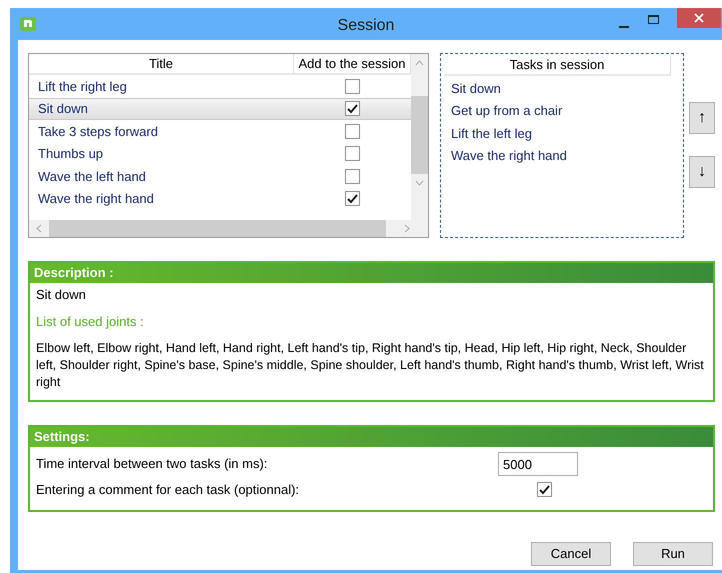  I want to click on interval-input: 5000, so click(538, 464).